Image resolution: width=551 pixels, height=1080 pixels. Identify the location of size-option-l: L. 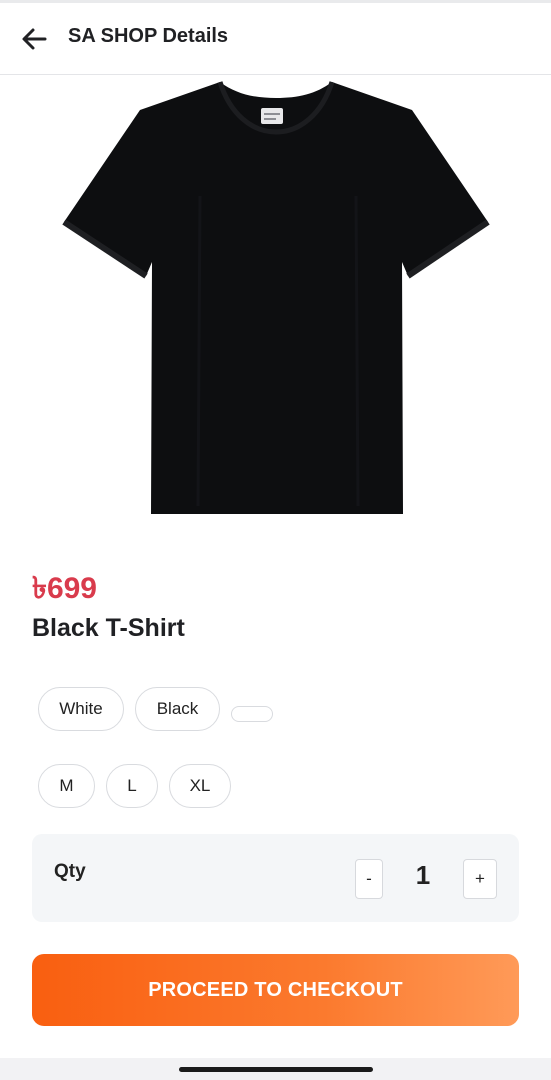
(132, 786).